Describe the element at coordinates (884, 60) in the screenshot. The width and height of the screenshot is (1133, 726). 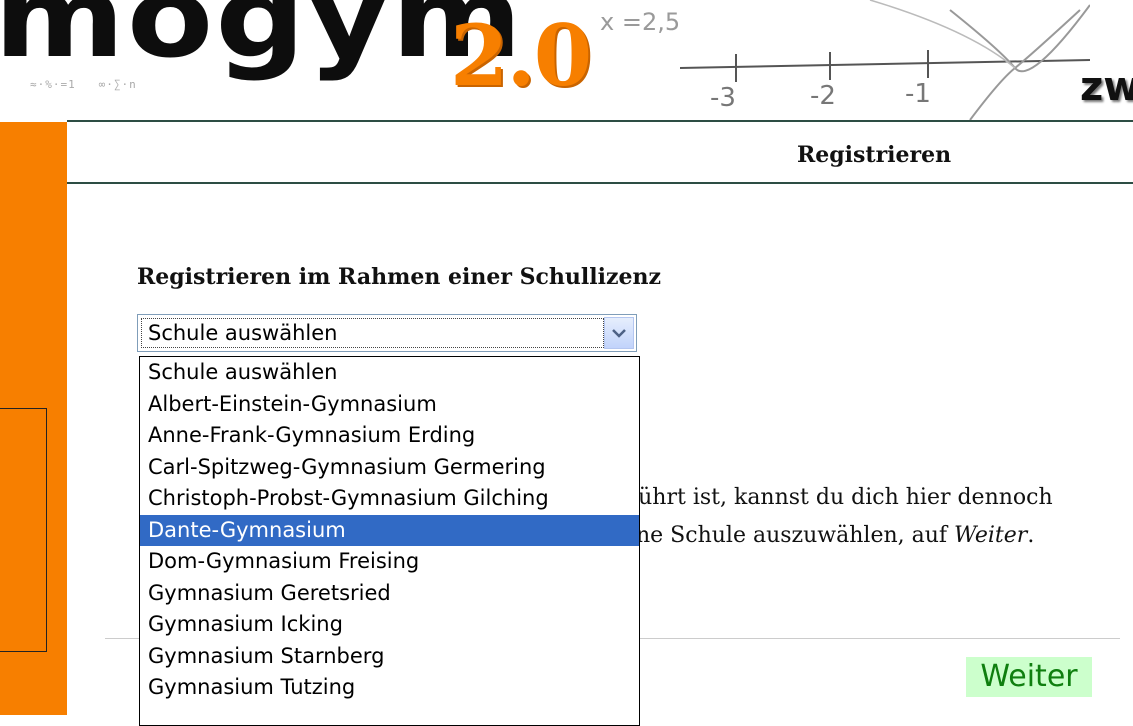
I see `banner-graph-decoration: -3 -2 -1` at that location.